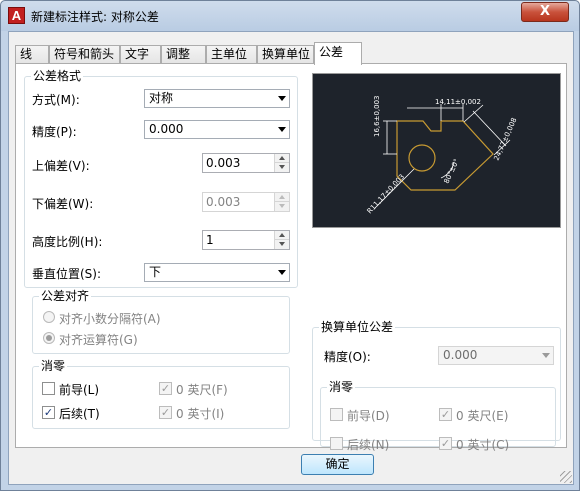  Describe the element at coordinates (202, 390) in the screenshot. I see `zero-feet-label: 0 英尺(F)` at that location.